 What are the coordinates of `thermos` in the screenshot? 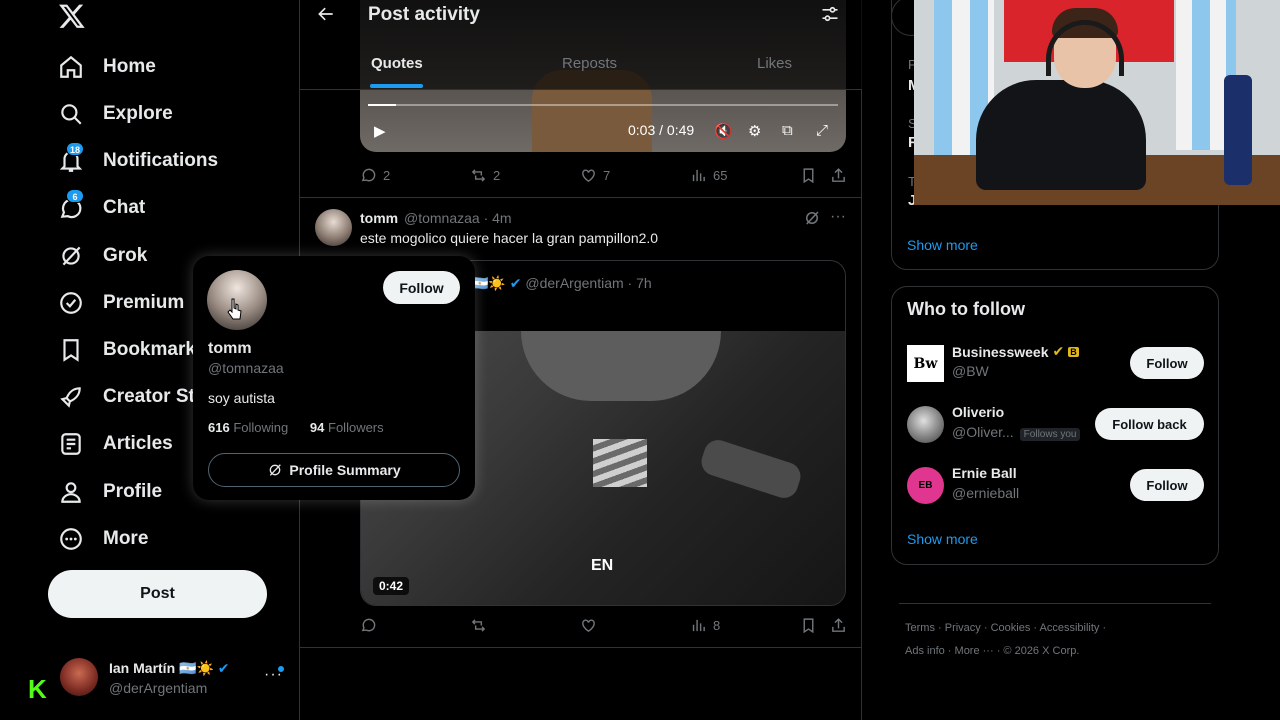 It's located at (1238, 130).